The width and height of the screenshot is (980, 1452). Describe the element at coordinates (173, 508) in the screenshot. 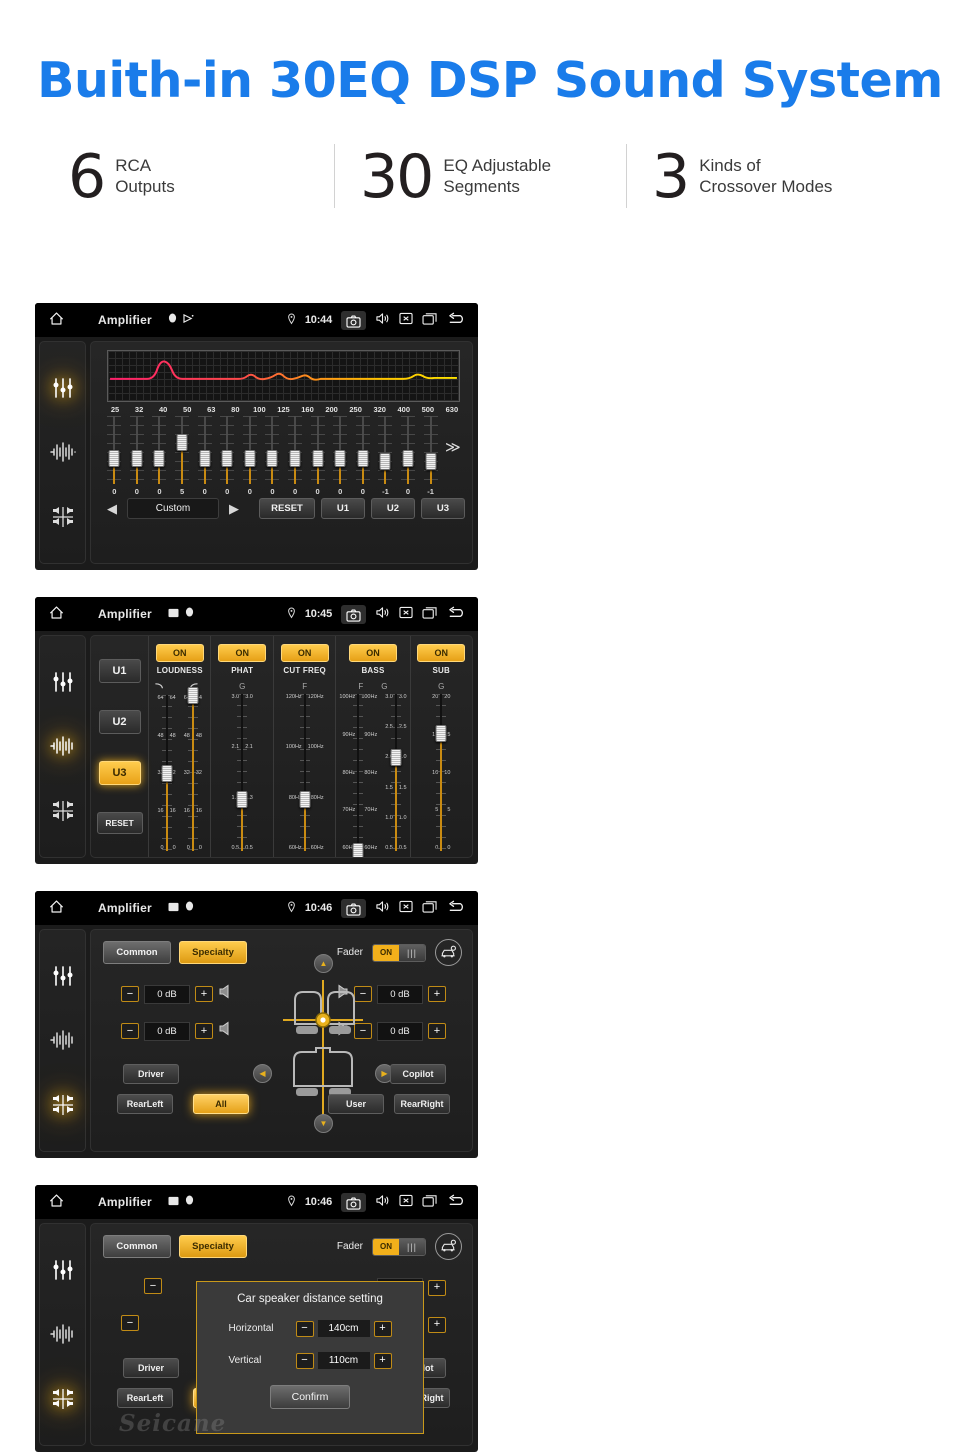

I see `preset-name: Custom` at that location.